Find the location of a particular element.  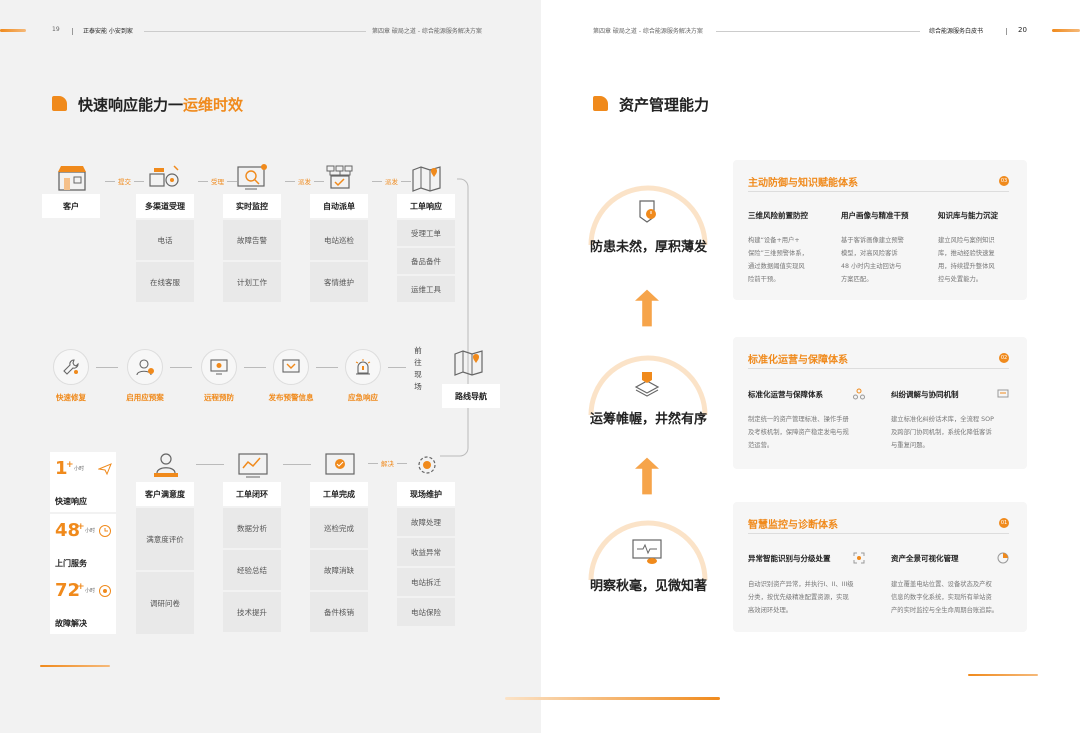

flow-col-title: 现场维护 is located at coordinates (426, 494).